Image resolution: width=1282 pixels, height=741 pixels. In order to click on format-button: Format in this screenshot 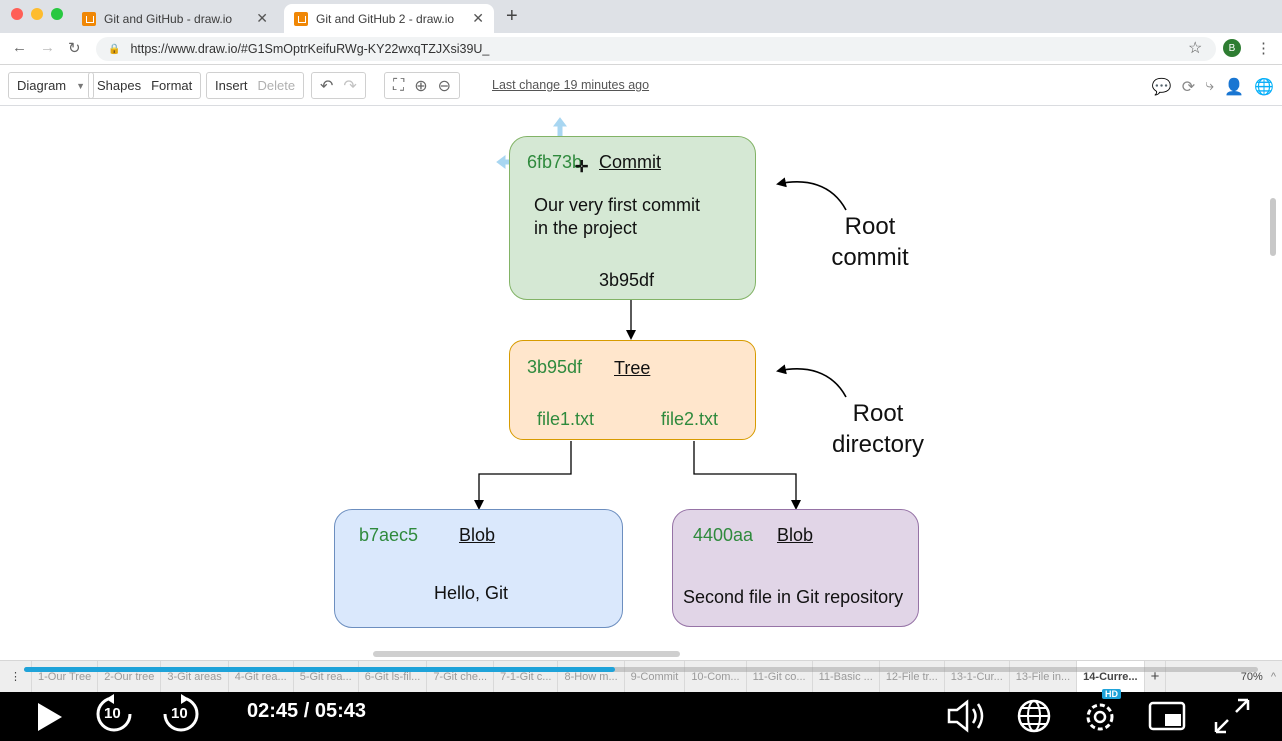, I will do `click(171, 85)`.